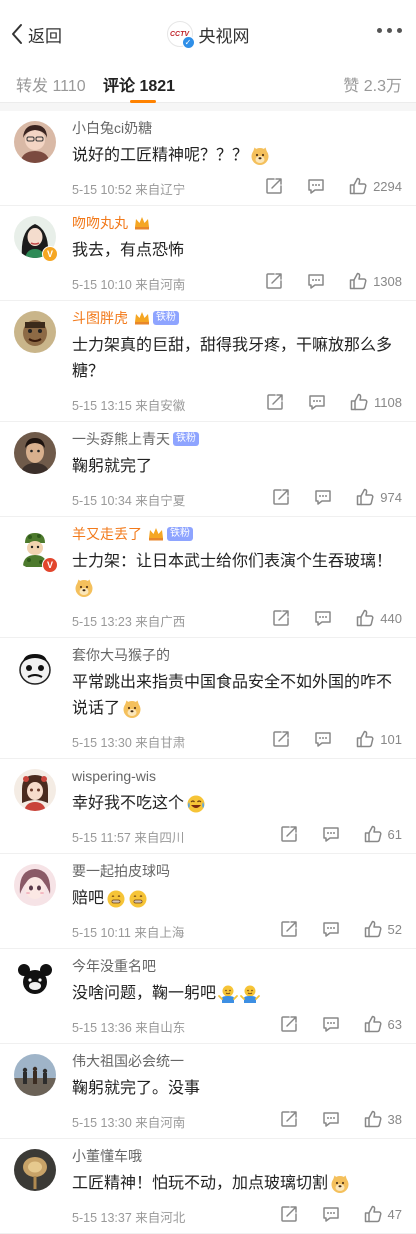 The width and height of the screenshot is (416, 1234). Describe the element at coordinates (237, 655) in the screenshot. I see `username: 套你大马猴子的` at that location.